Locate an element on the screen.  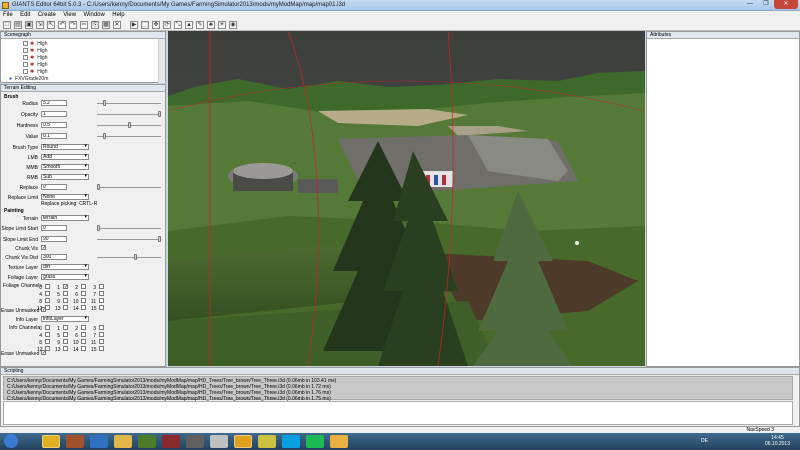
chunk-vis-dist-slider is located at coordinates (129, 257).